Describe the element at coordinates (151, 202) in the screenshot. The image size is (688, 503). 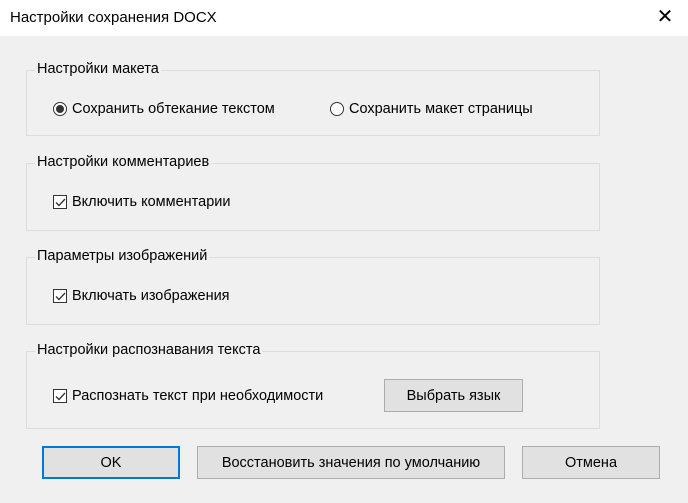
I see `checkbox-label: Включить комментарии` at that location.